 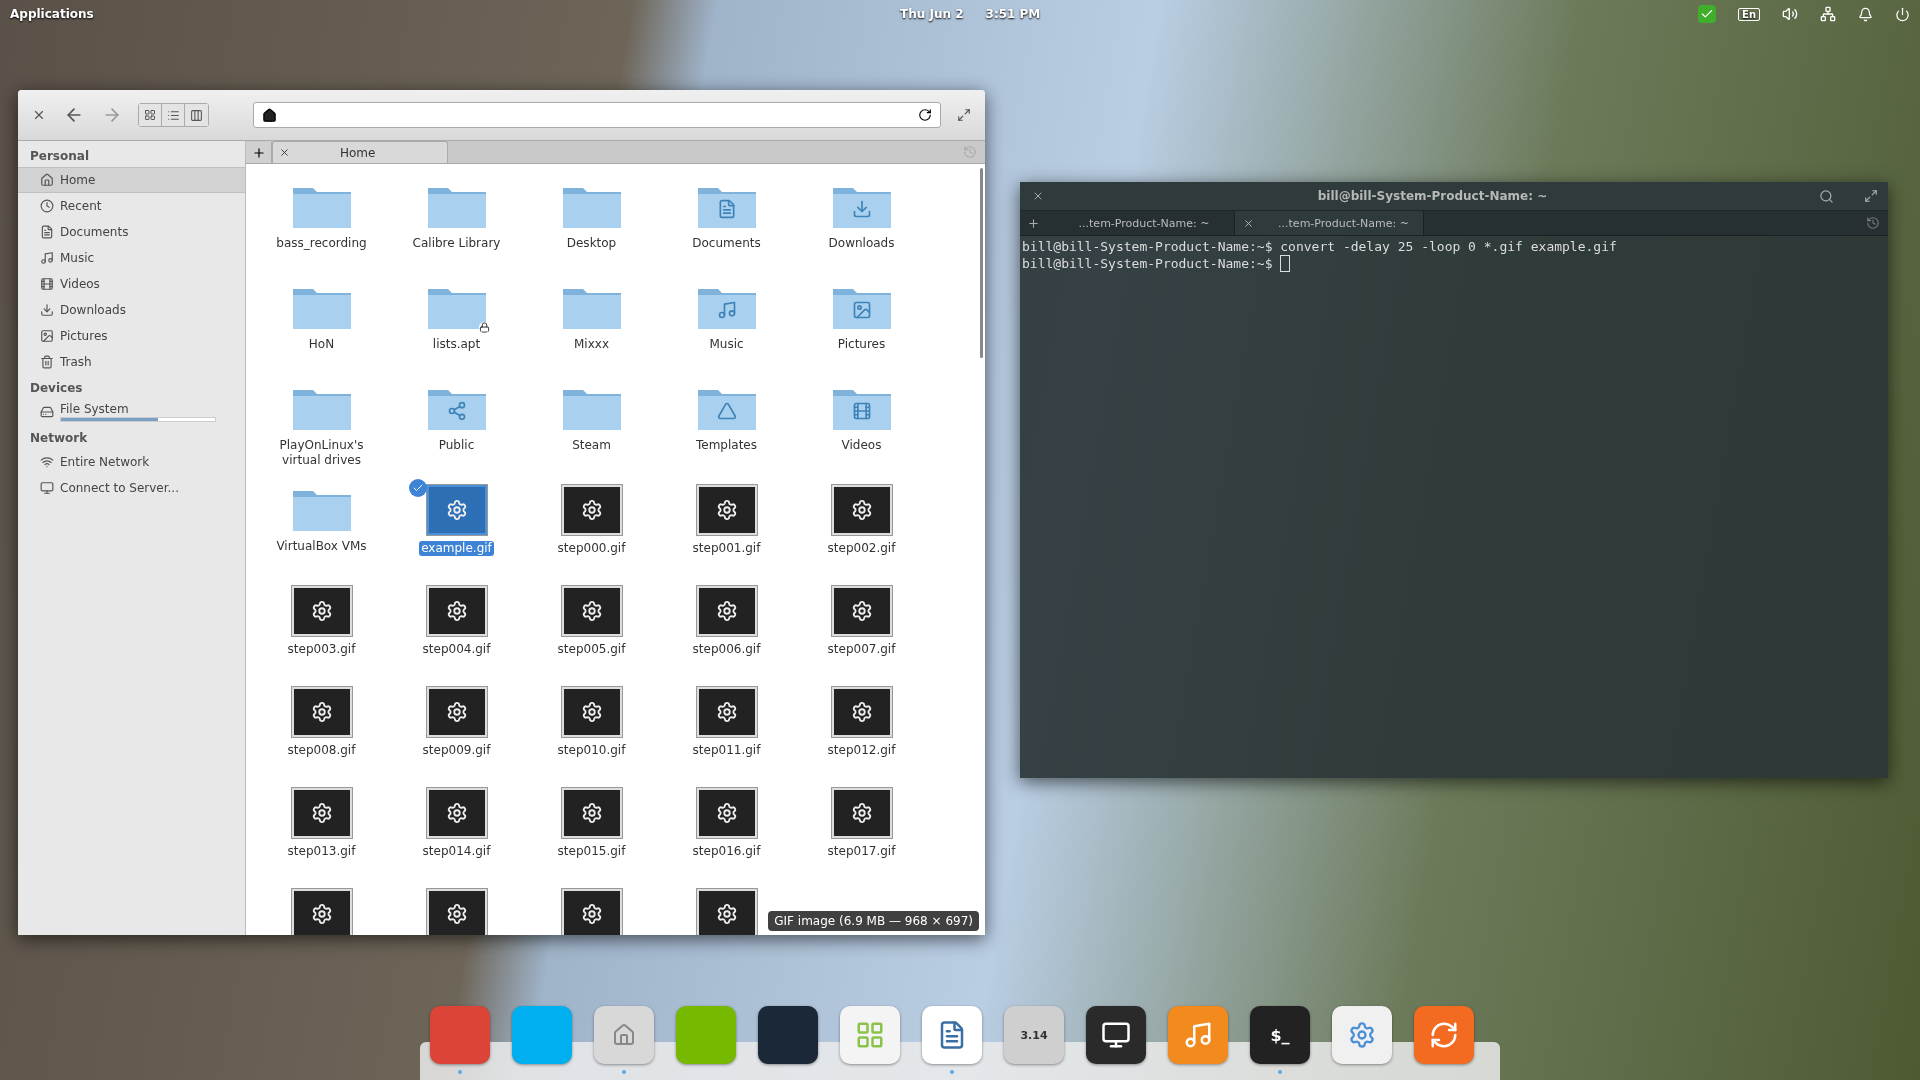 I want to click on grid-icon, so click(x=150, y=115).